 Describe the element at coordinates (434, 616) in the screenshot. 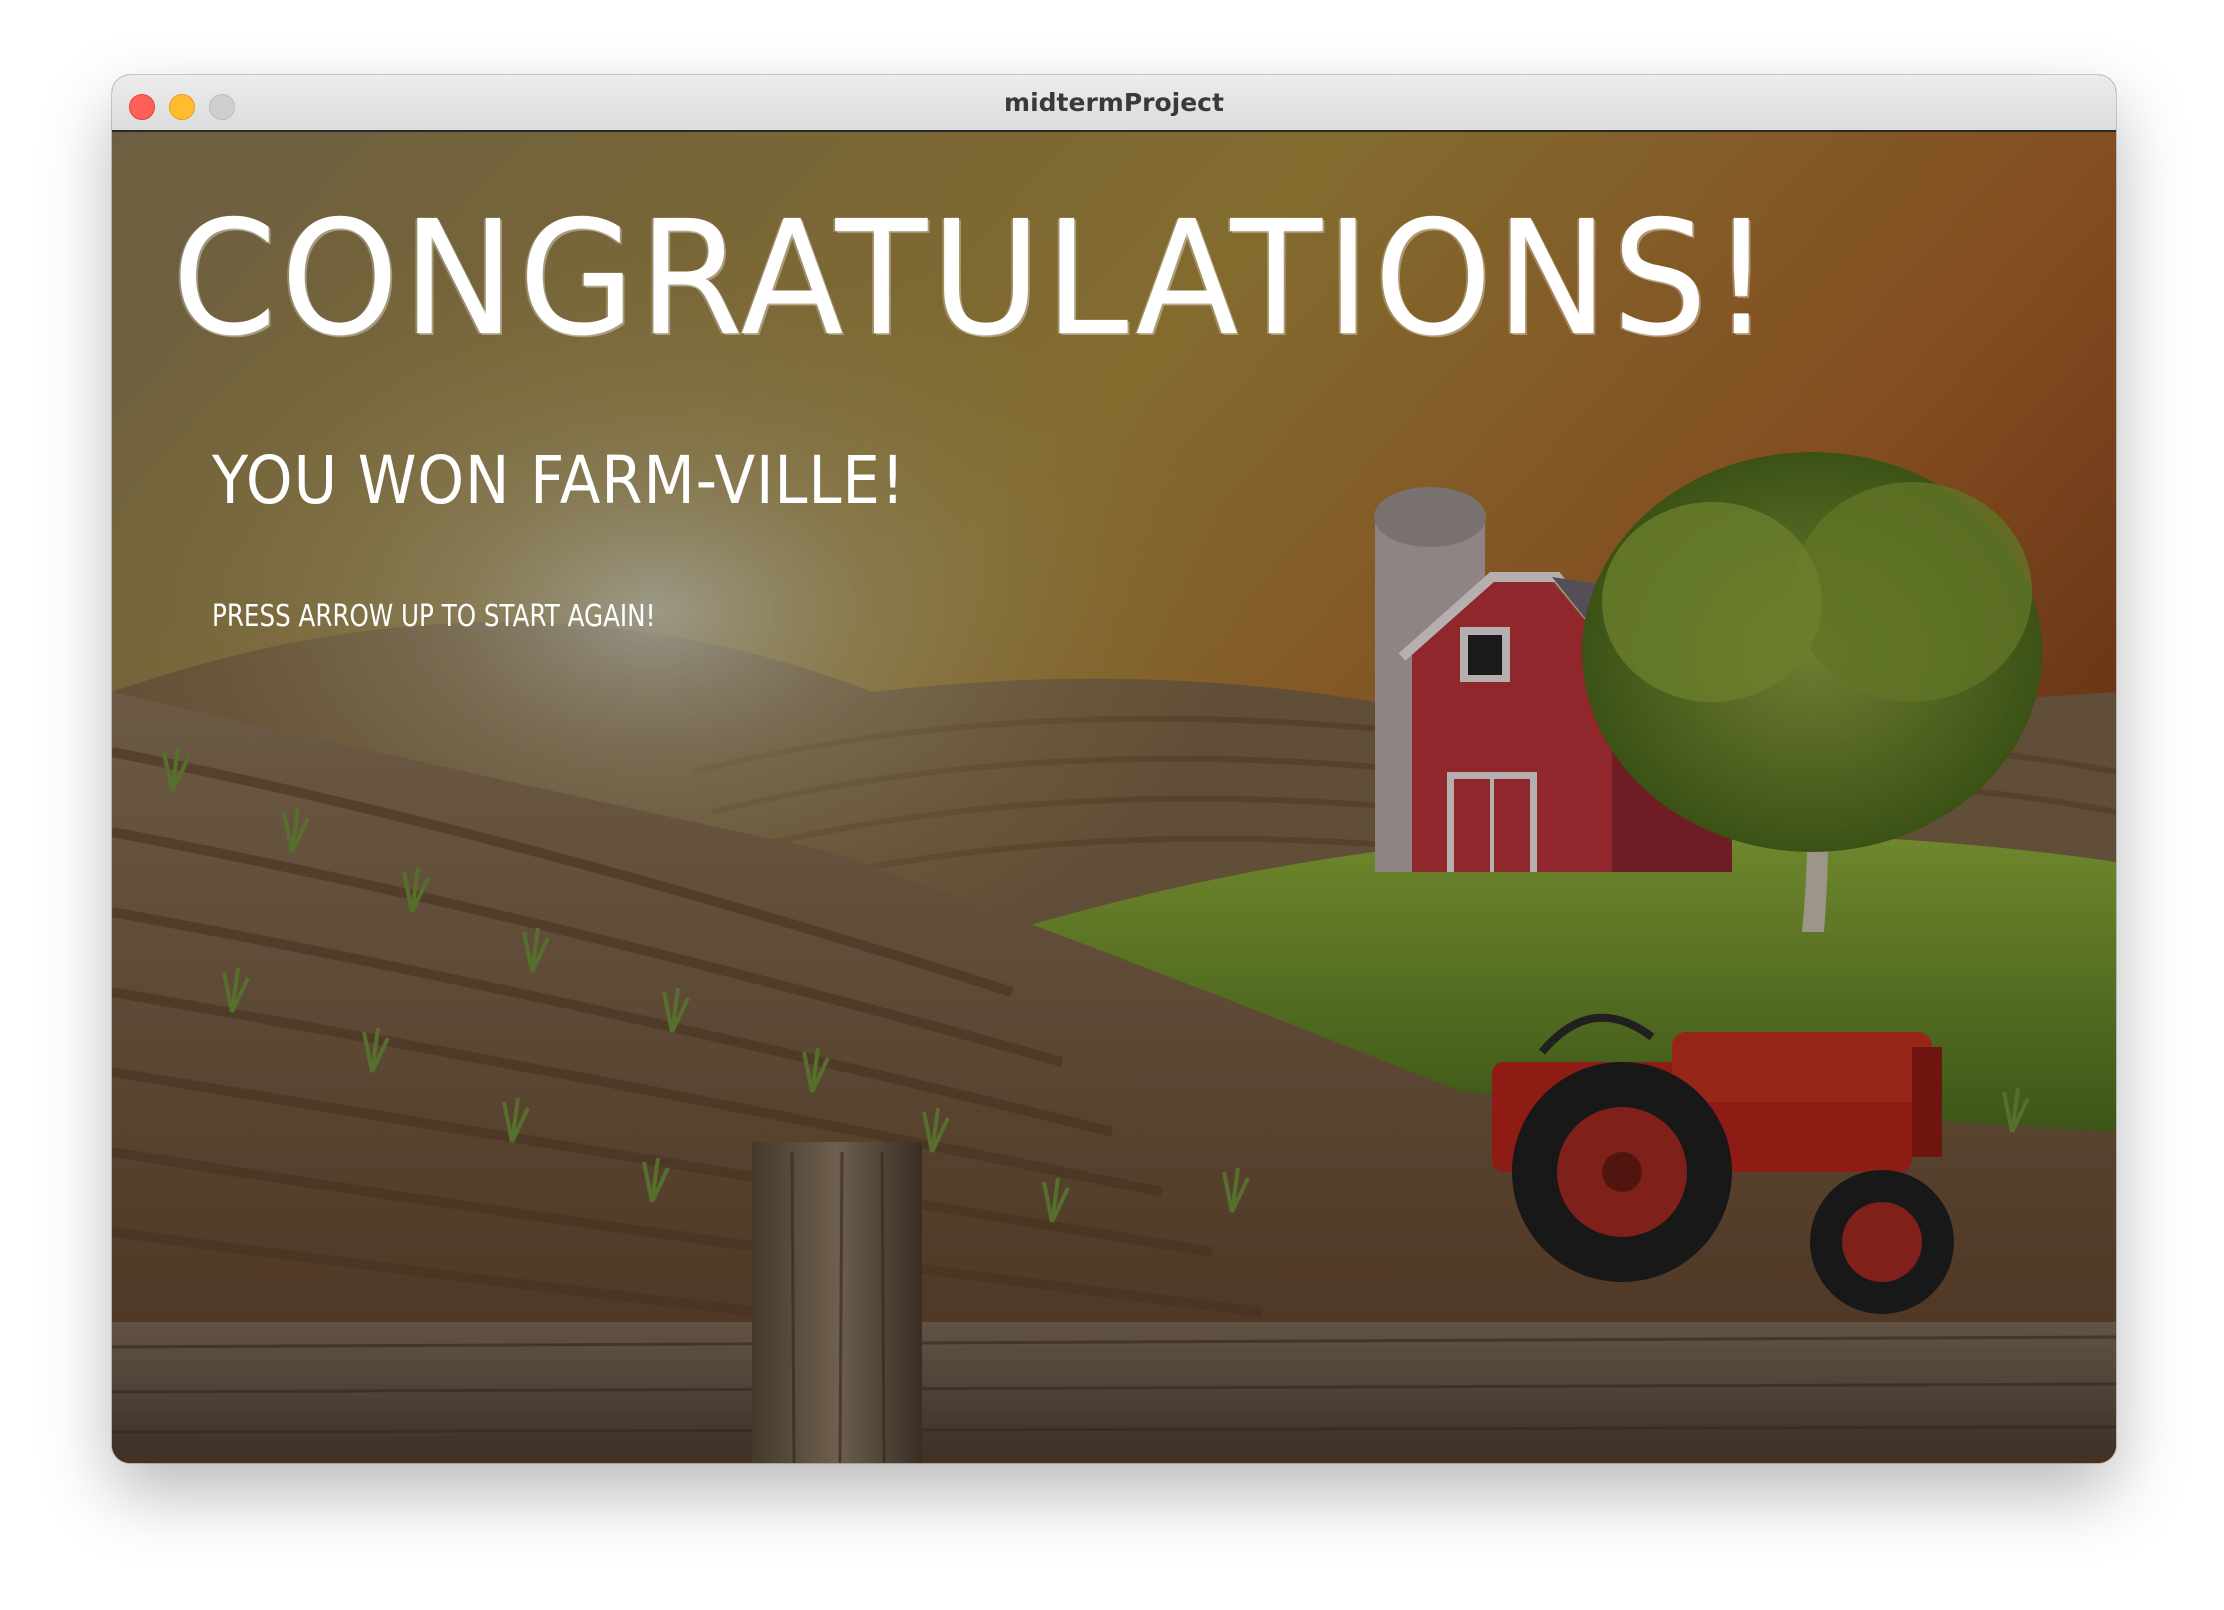

I see `restart-instruction: PRESS ARROW UP TO START AGAIN!` at that location.